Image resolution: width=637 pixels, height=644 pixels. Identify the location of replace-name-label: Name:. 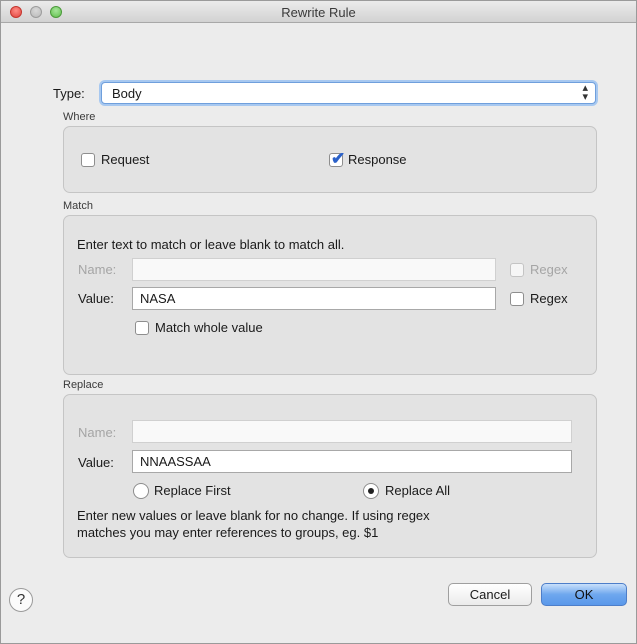
(97, 432).